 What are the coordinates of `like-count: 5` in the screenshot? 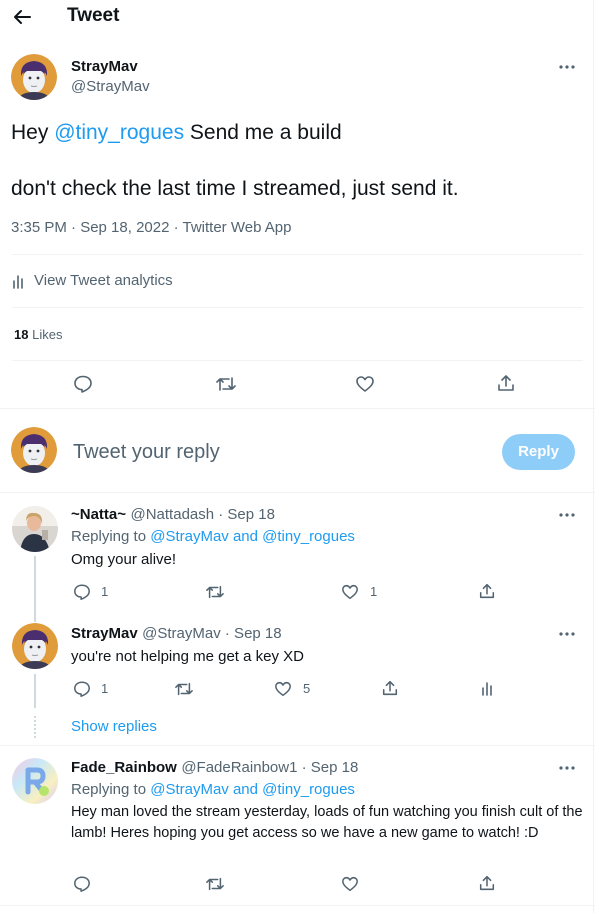 It's located at (307, 688).